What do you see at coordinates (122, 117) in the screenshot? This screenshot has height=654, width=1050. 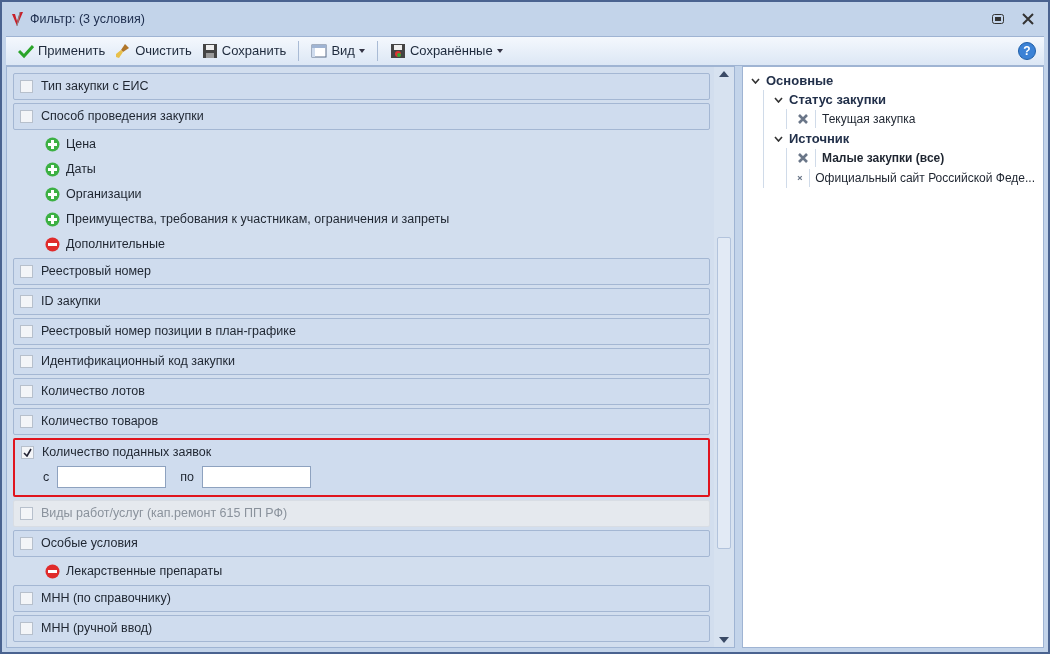 I see `filter-label: Способ проведения закупки` at bounding box center [122, 117].